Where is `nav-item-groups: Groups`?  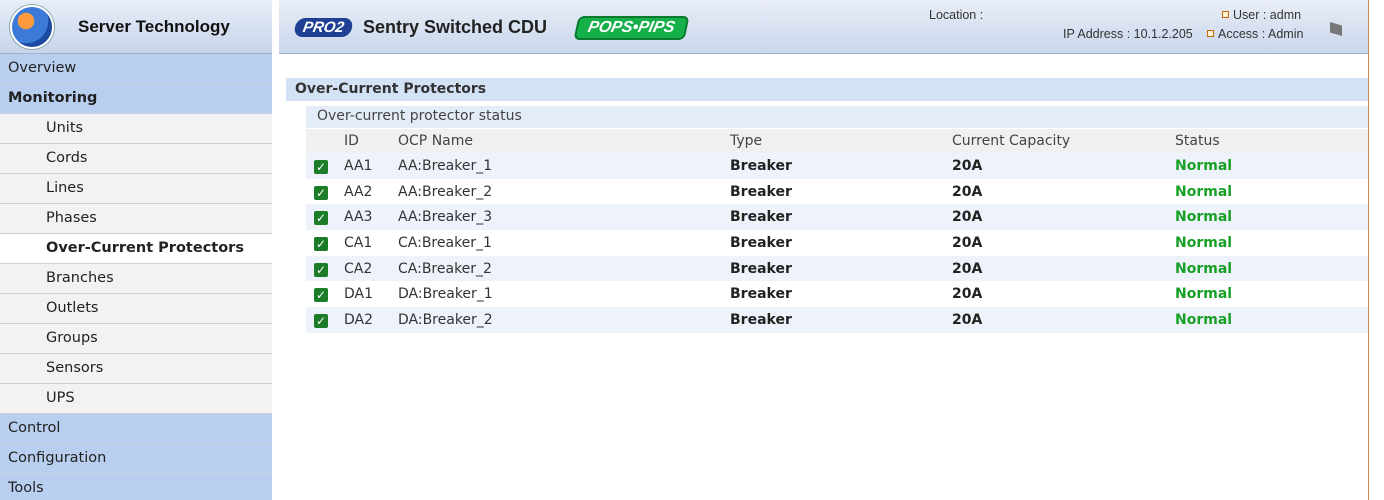 nav-item-groups: Groups is located at coordinates (136, 339).